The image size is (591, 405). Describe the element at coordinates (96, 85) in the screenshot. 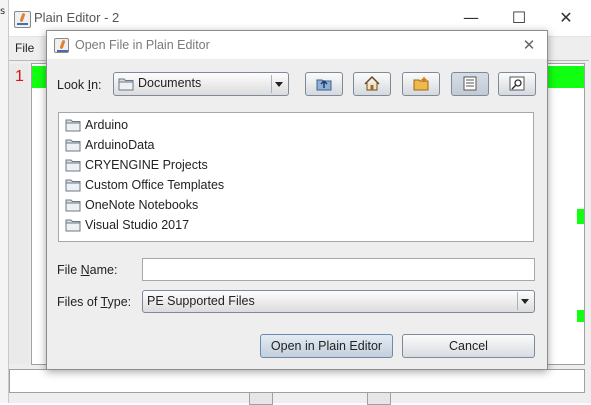

I see `look-in-label-suffix: n:` at that location.